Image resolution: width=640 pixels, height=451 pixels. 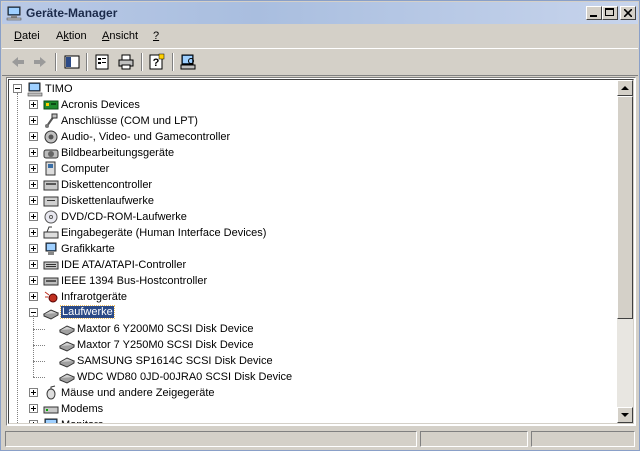 I want to click on floppy-controller-icon, so click(x=51, y=185).